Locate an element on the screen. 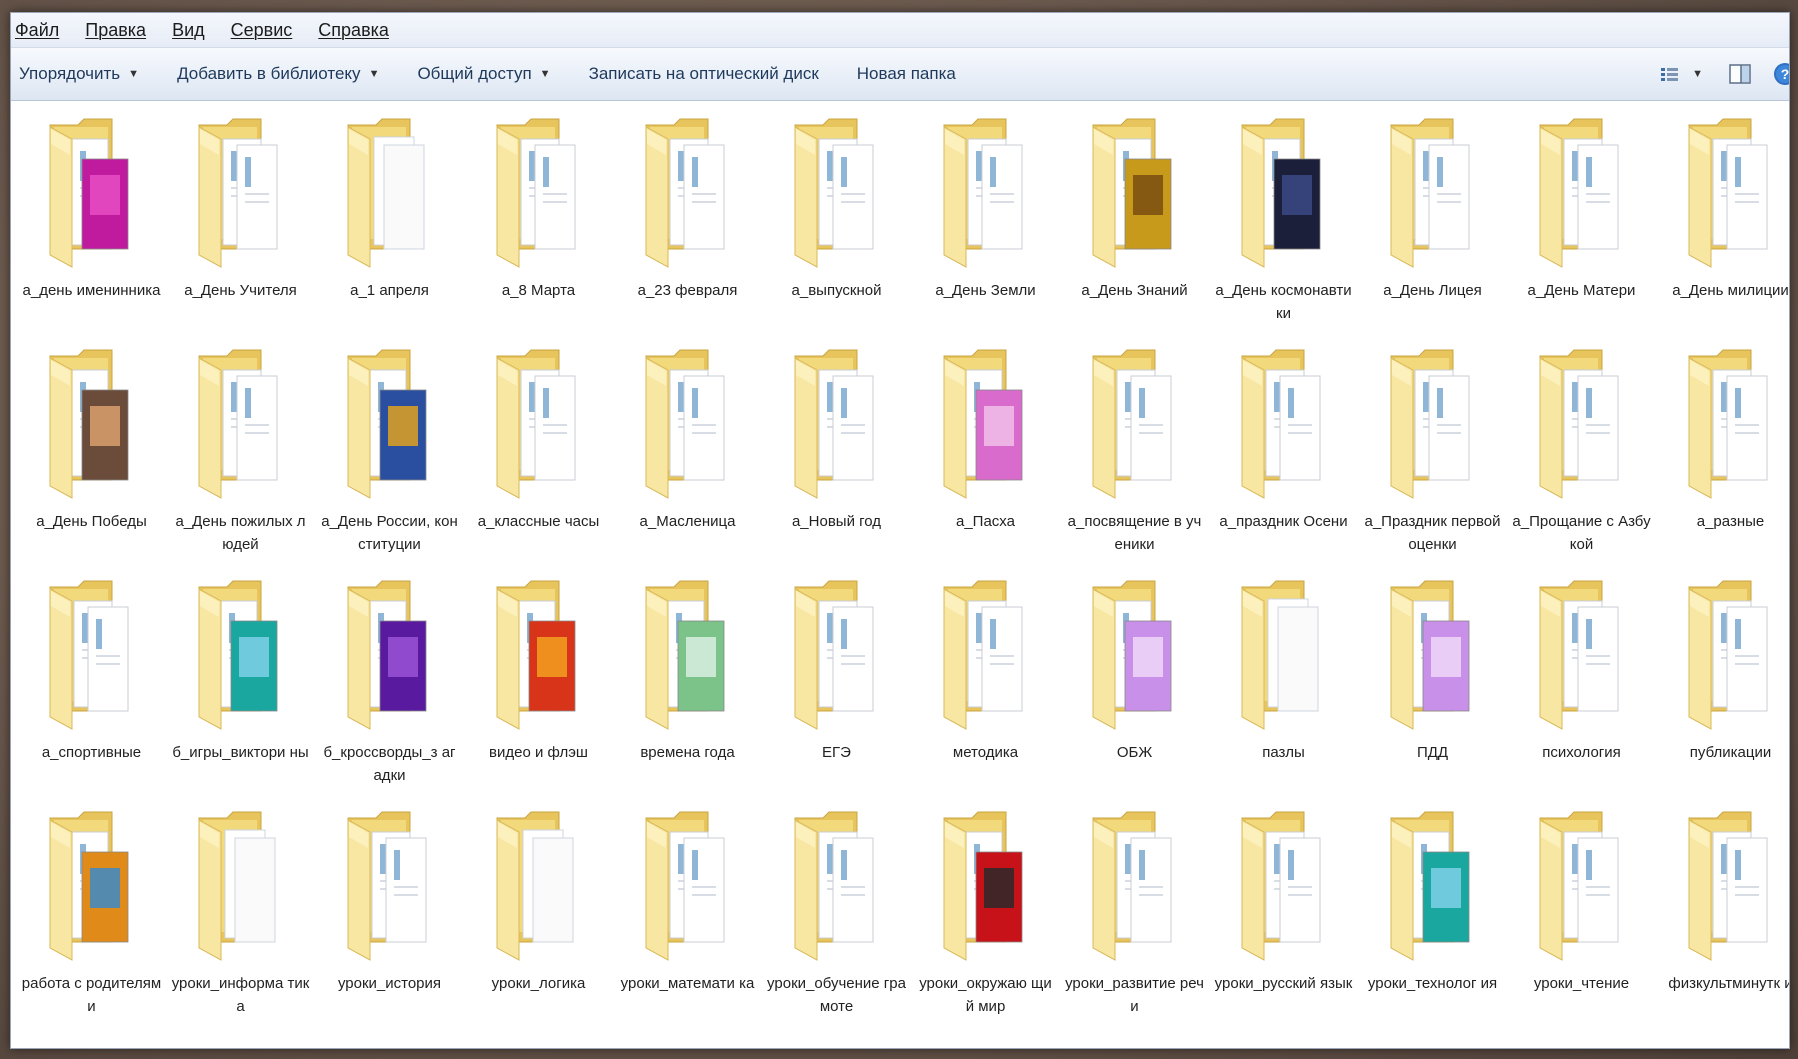 The width and height of the screenshot is (1798, 1059). folder-item: уроки_русский язык is located at coordinates (1283, 923).